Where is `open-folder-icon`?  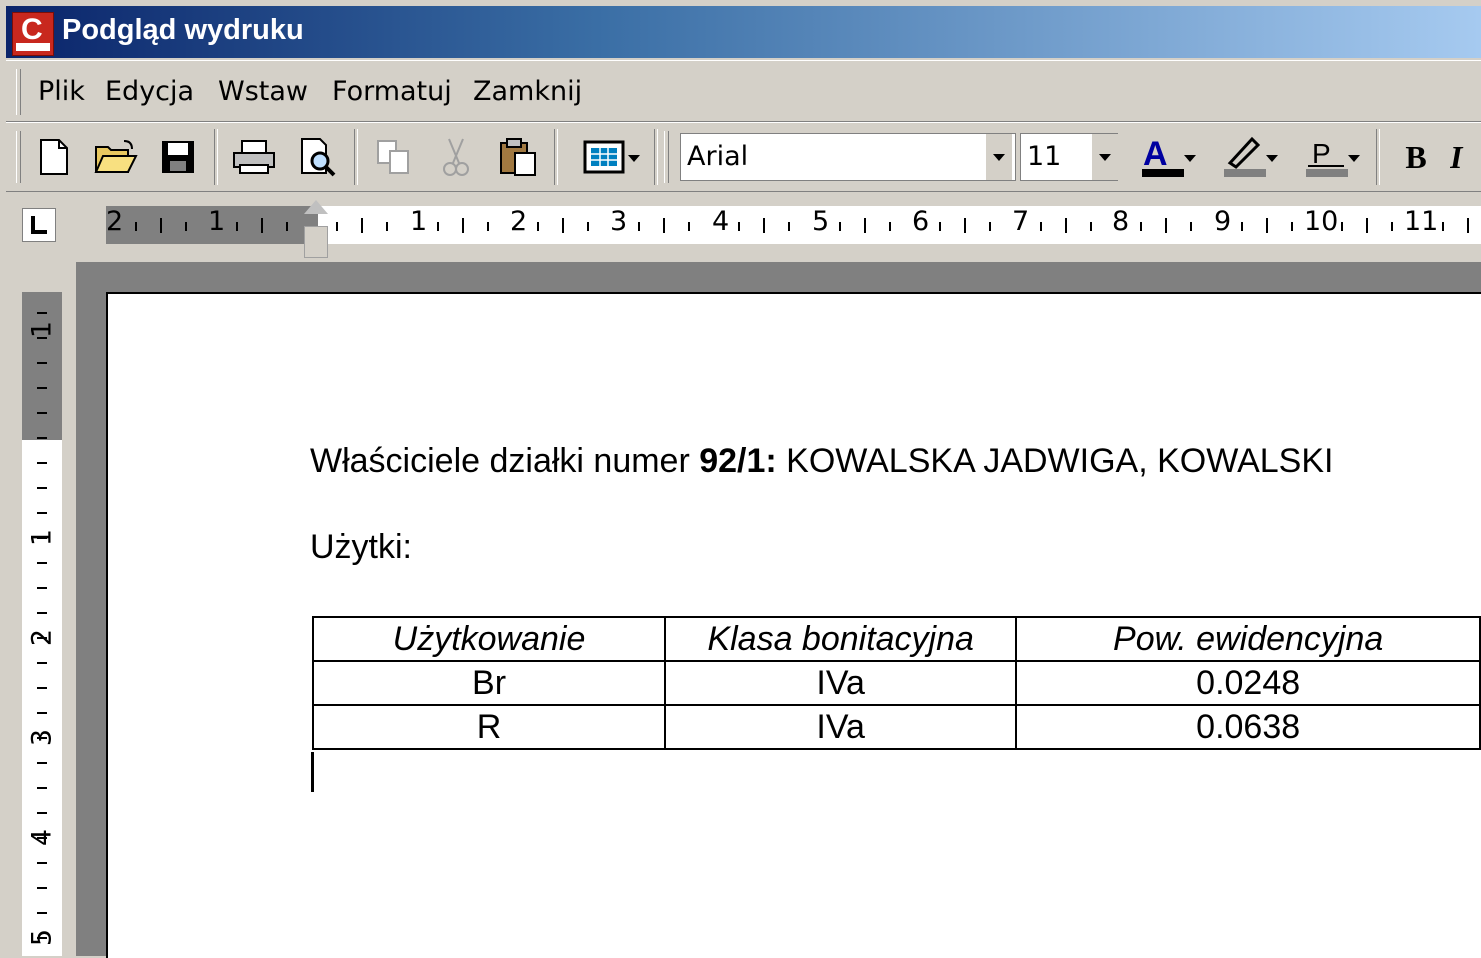 open-folder-icon is located at coordinates (116, 156).